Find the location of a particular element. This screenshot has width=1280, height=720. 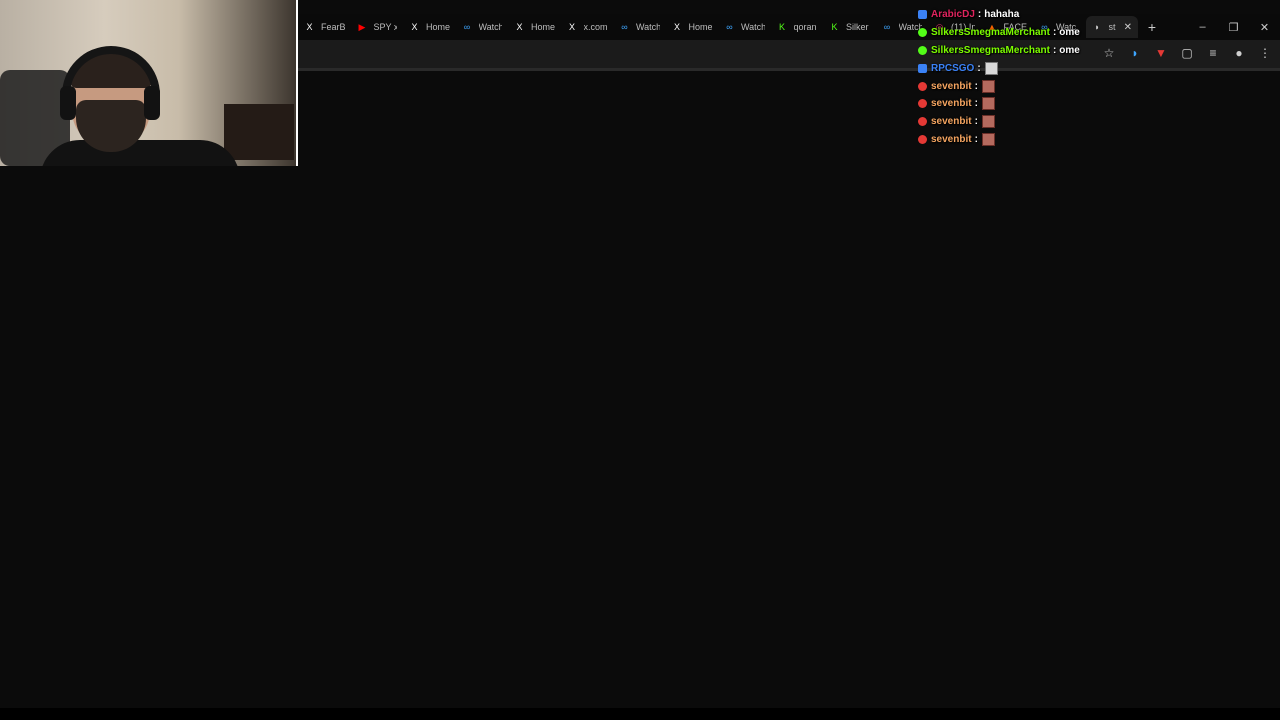

webcam-feed is located at coordinates (149, 83).